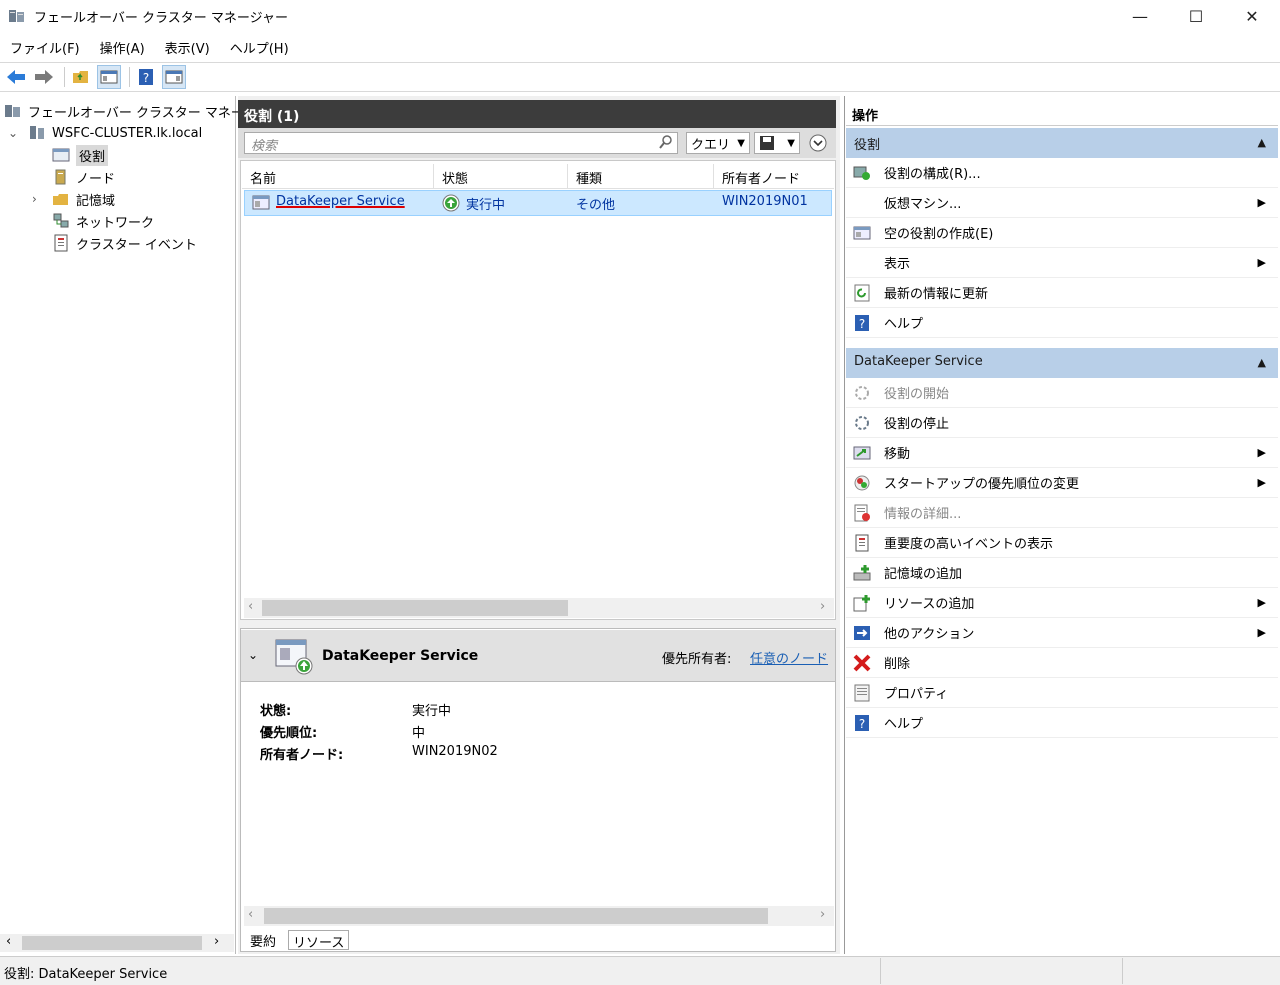 This screenshot has width=1280, height=985. Describe the element at coordinates (109, 77) in the screenshot. I see `show-hide-tree-icon` at that location.